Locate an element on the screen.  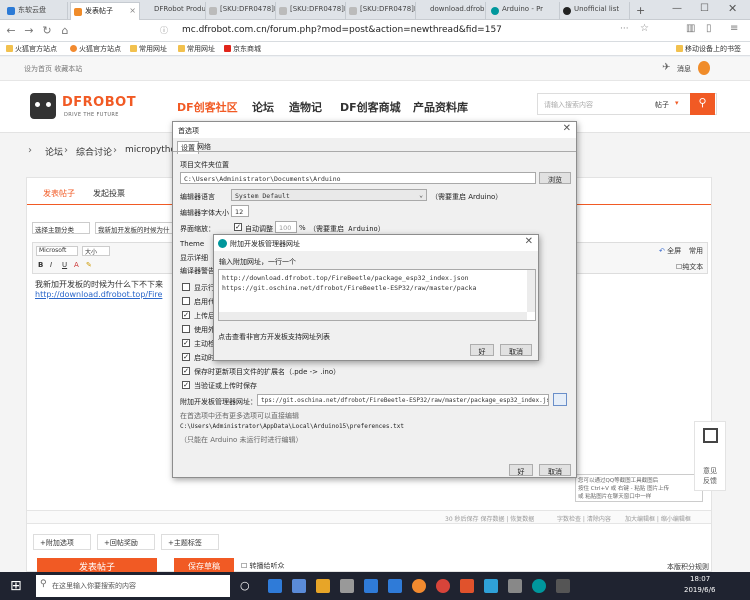
italic-icon: I is located at coordinates (51, 265).